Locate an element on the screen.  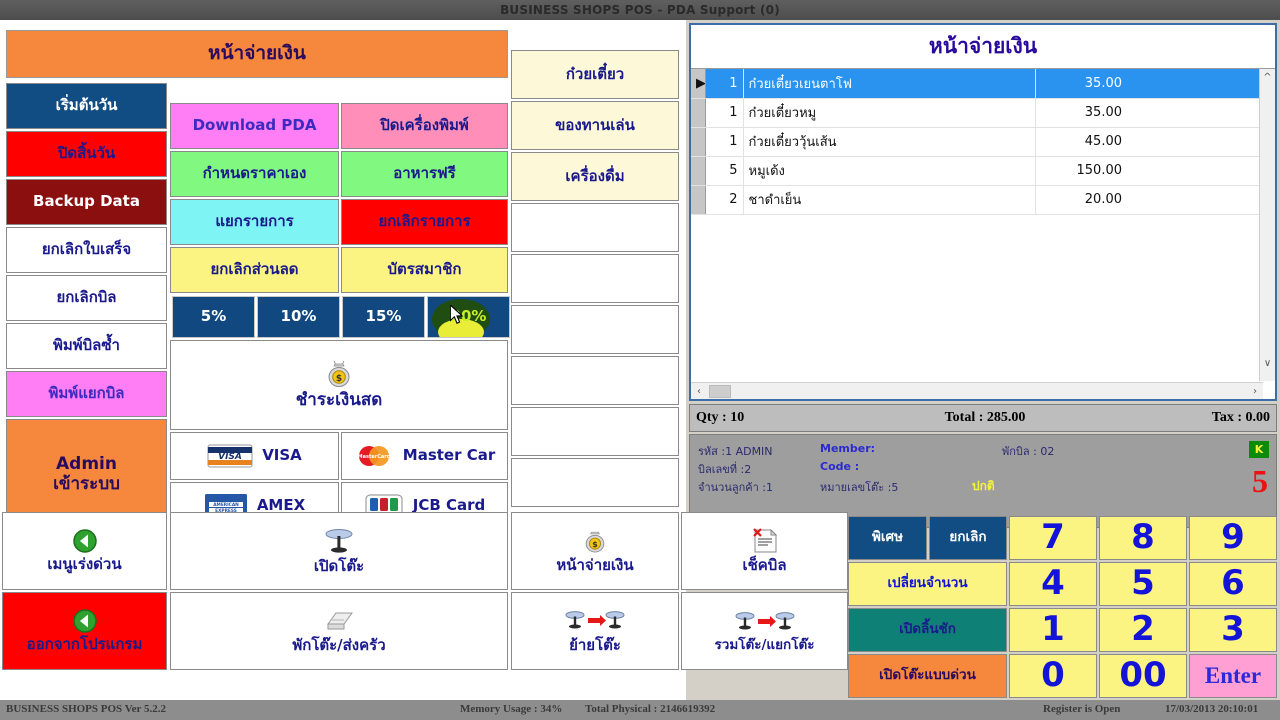
button-pay-mastercard: MasterCard Master Car is located at coordinates (424, 456).